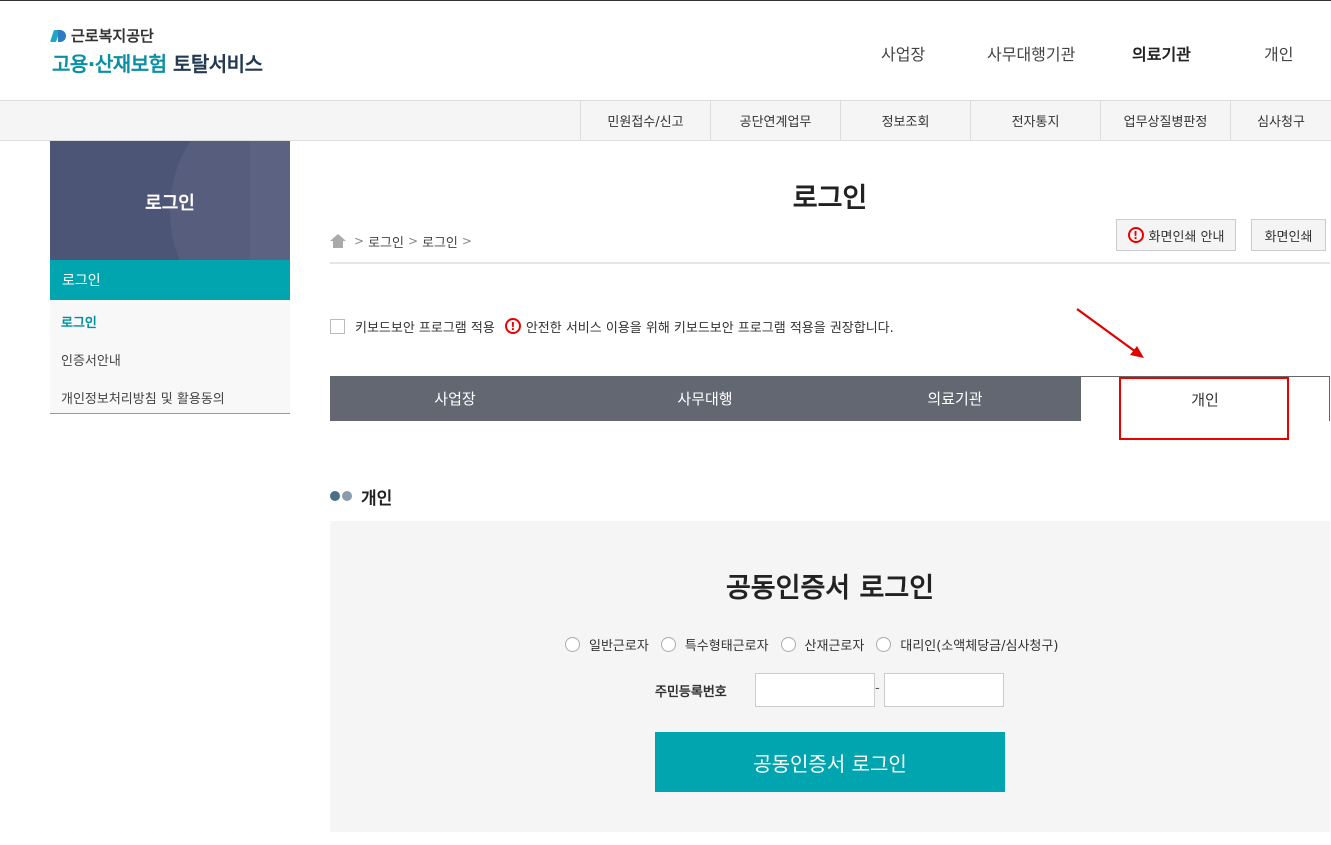 This screenshot has width=1331, height=845. Describe the element at coordinates (709, 328) in the screenshot. I see `keyboard-security-notice-text: 안전한 서비스 이용을 위해 키보드보안 프로그램 적용을 권장합니다.` at that location.